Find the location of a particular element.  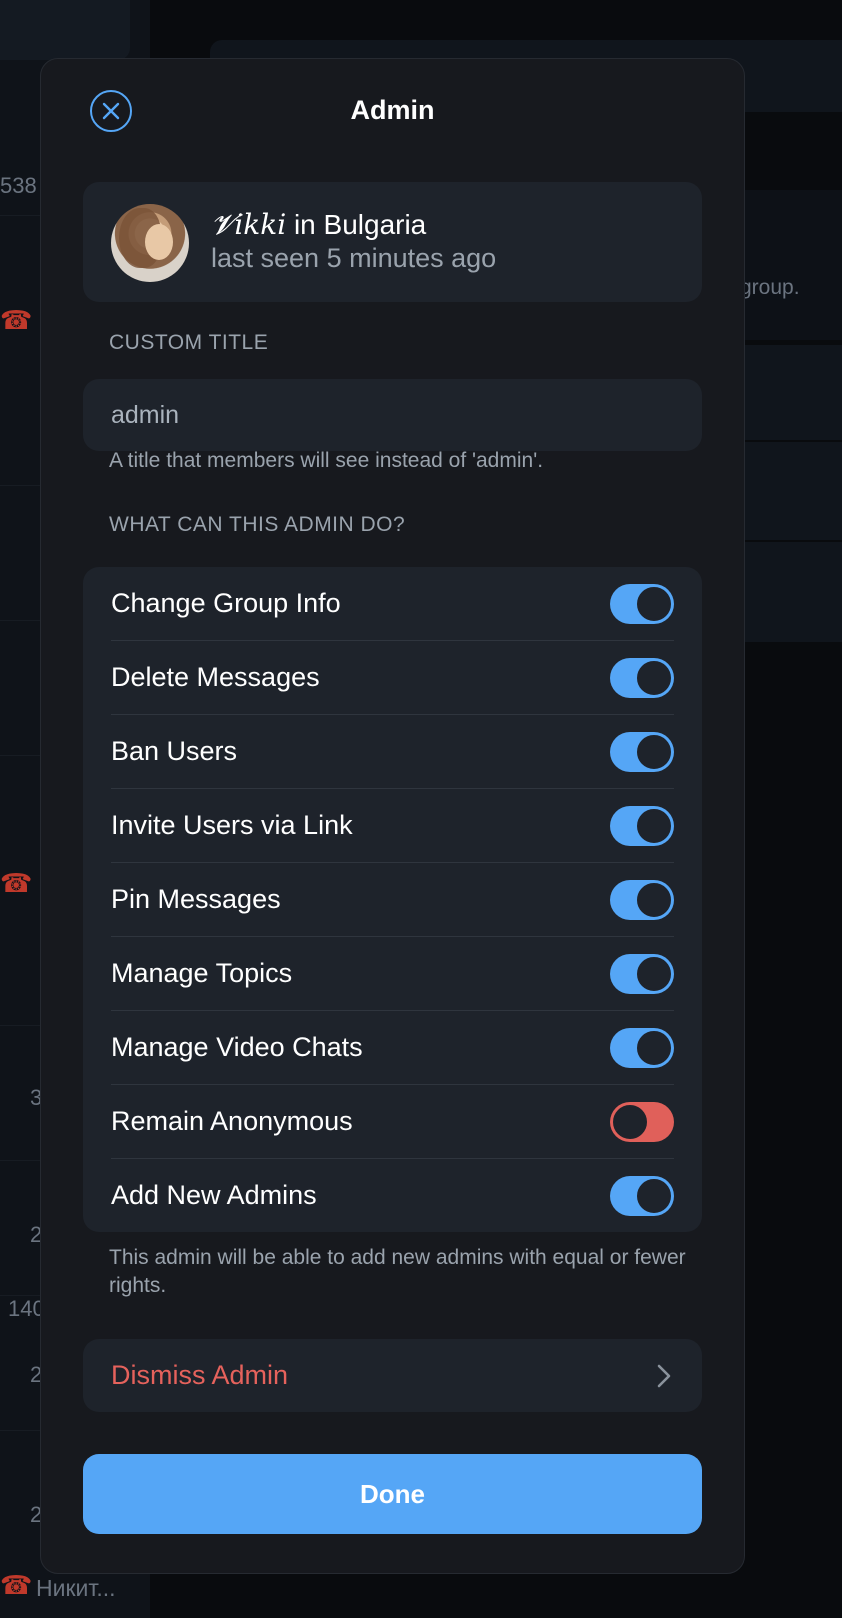

user-name-suffix: in Bulgaria is located at coordinates (356, 224).